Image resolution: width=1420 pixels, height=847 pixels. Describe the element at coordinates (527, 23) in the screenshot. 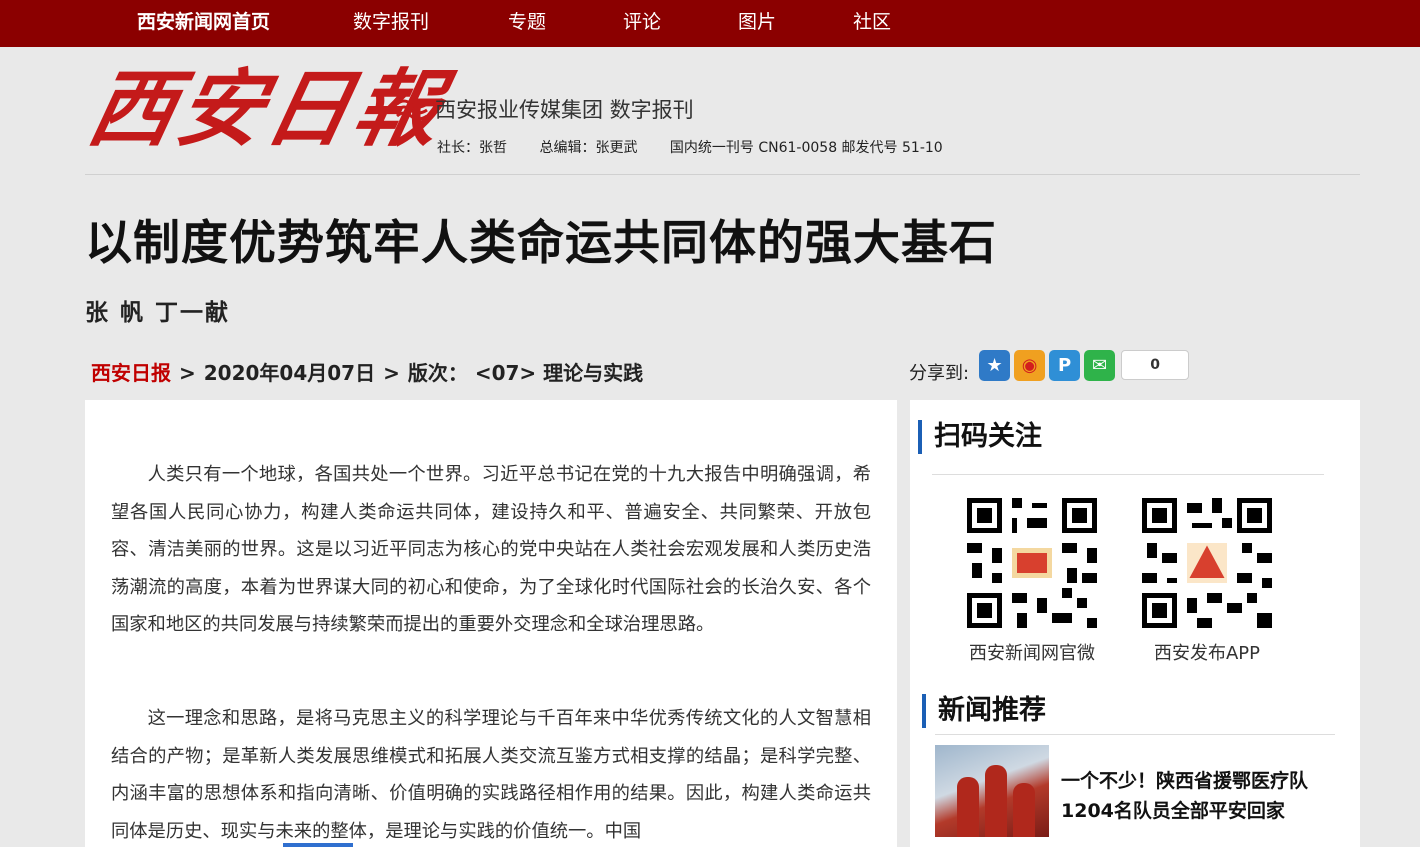

I see `nav-topics-link: 专题` at that location.